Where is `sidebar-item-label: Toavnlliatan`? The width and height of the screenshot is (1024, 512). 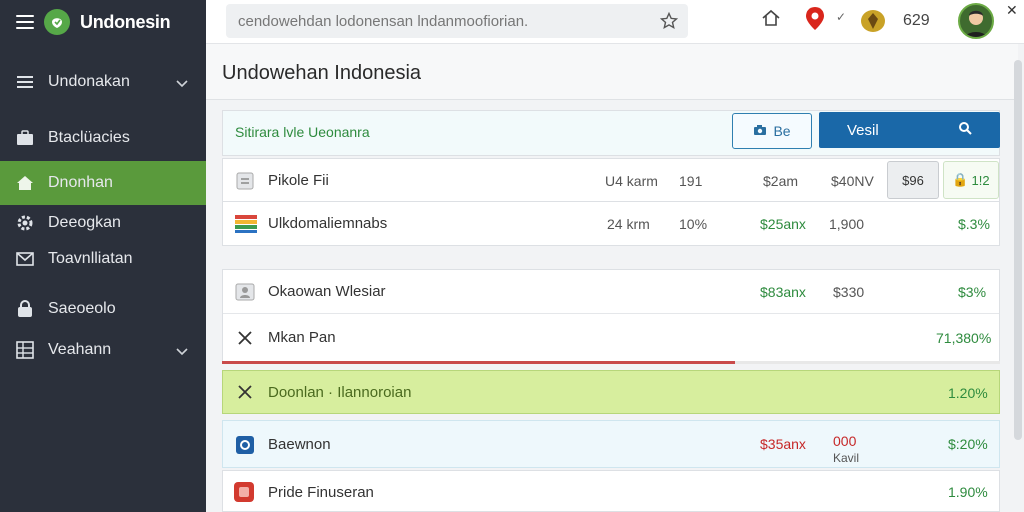
sidebar-item-label: Toavnlliatan is located at coordinates (90, 258).